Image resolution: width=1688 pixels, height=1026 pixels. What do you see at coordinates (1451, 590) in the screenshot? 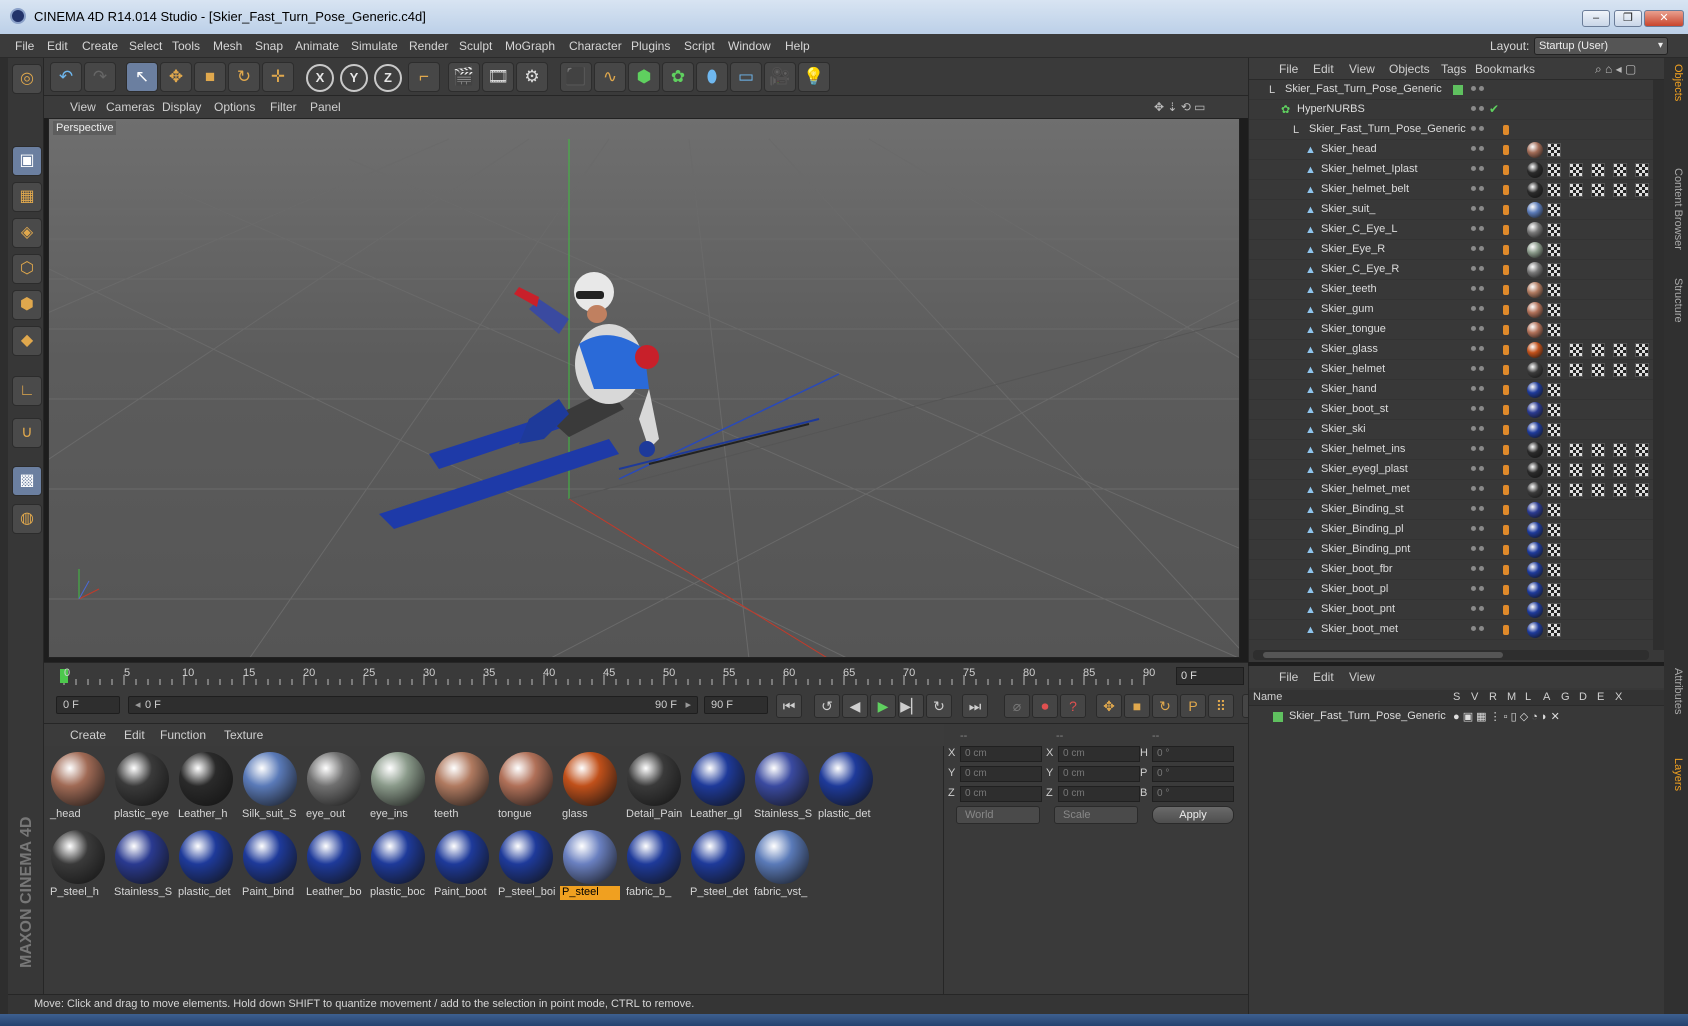
I see `object-row: ▲ Skier_boot_pl` at bounding box center [1451, 590].